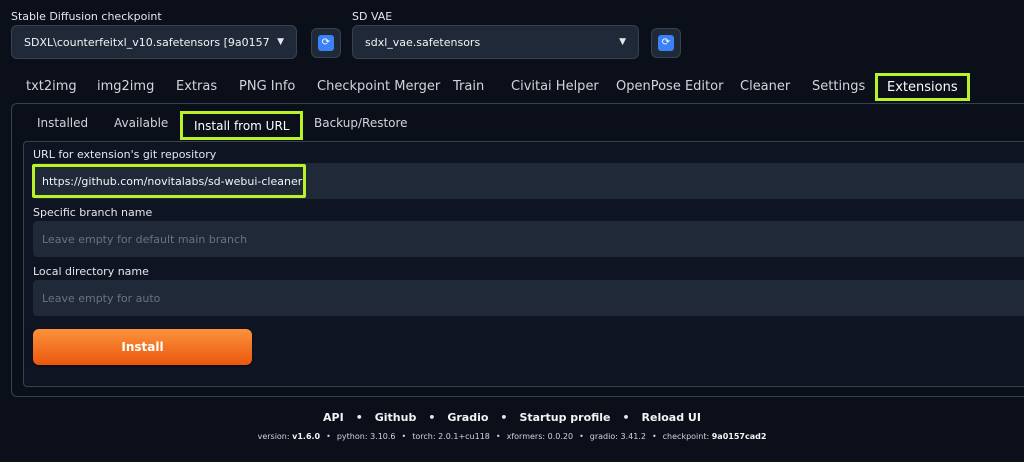 This screenshot has width=1024, height=462. Describe the element at coordinates (617, 436) in the screenshot. I see `gradio-version: gradio: 3.41.2` at that location.